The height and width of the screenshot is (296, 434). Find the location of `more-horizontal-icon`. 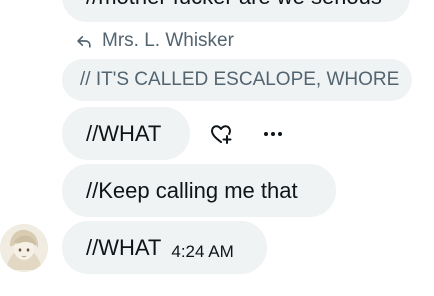

more-horizontal-icon is located at coordinates (273, 134).